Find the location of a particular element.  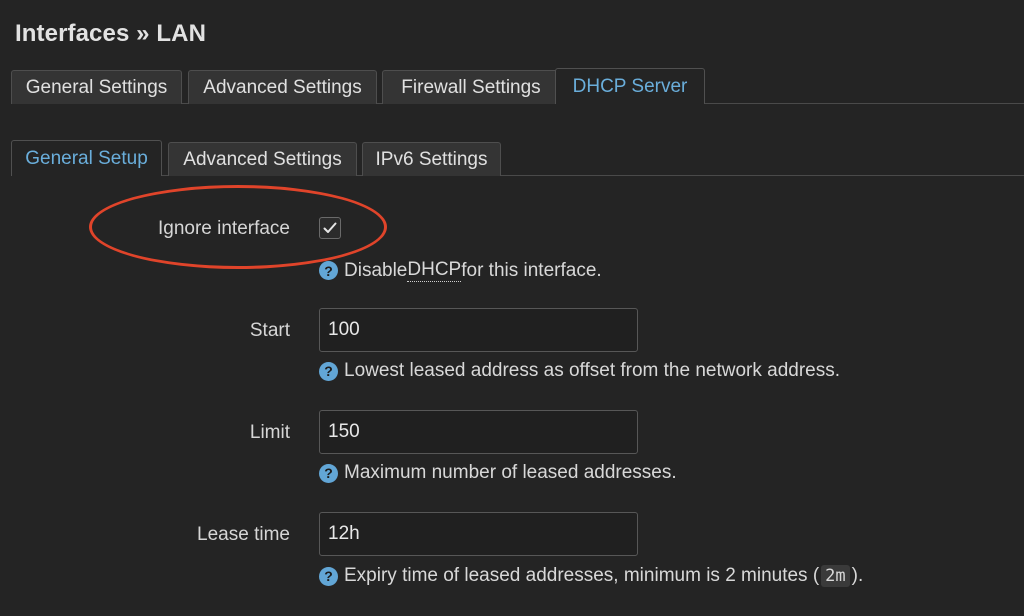

dhcp-abbr: DHCP is located at coordinates (434, 270).